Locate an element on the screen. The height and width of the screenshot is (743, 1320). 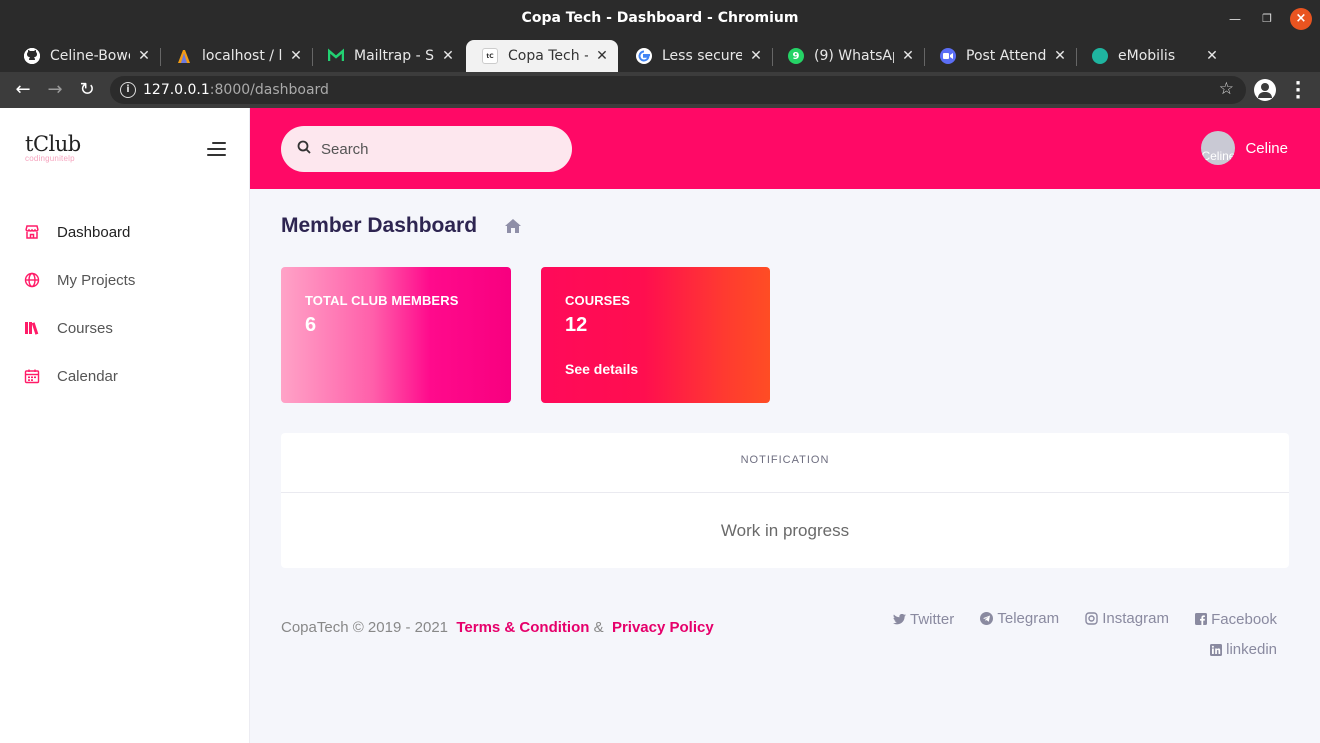
linkedin-icon is located at coordinates (1216, 649).